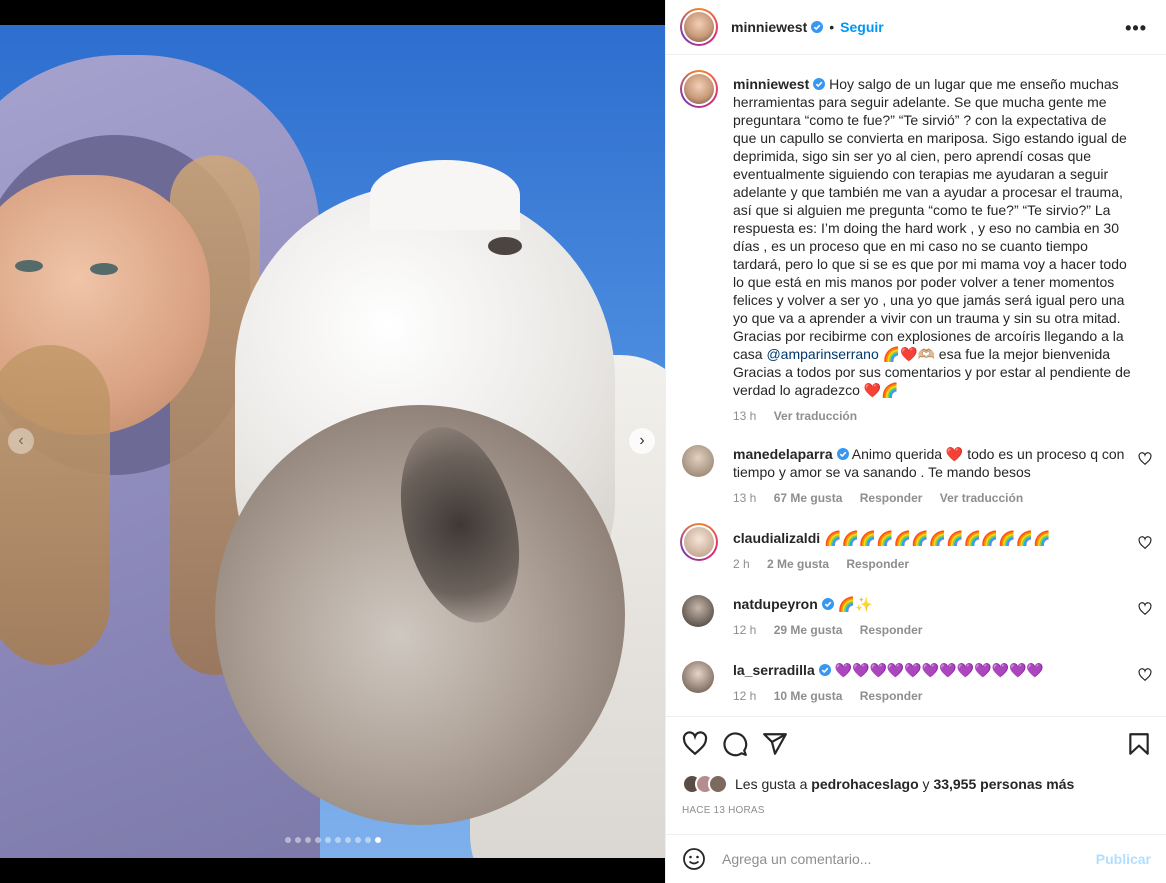  What do you see at coordinates (1136, 28) in the screenshot?
I see `more-options-icon: •••` at bounding box center [1136, 28].